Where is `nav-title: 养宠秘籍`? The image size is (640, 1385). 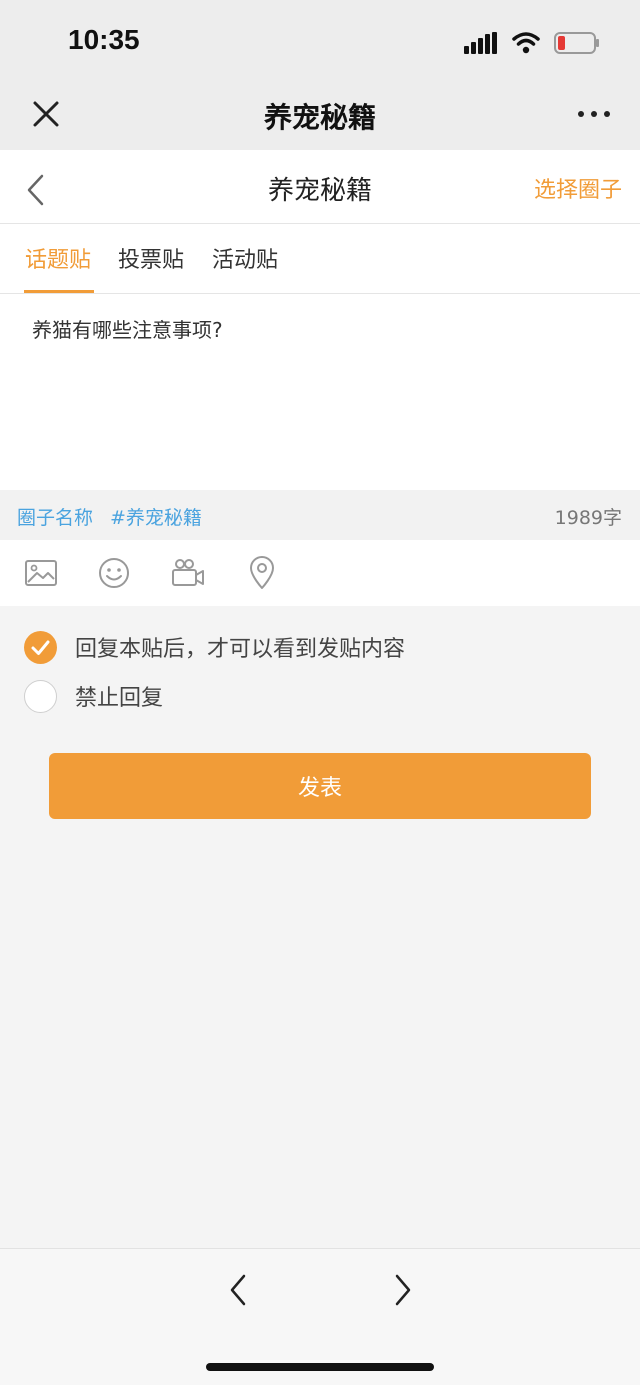
nav-title: 养宠秘籍 is located at coordinates (319, 117).